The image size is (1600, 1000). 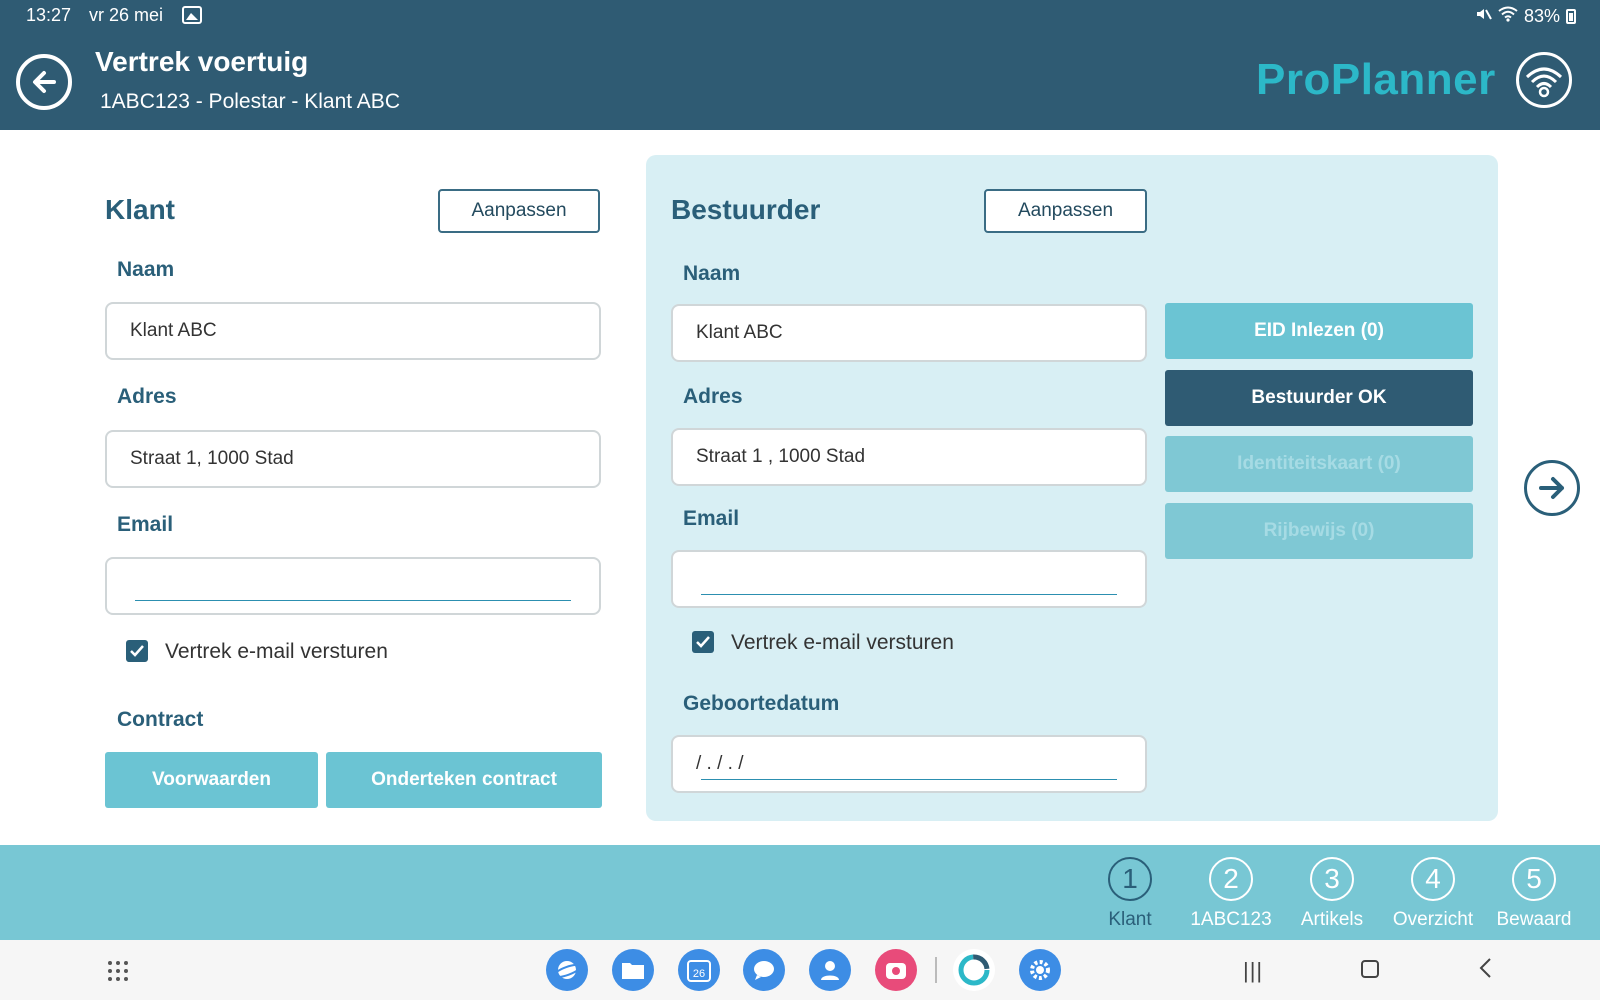 I want to click on birthdate-underline, so click(x=909, y=779).